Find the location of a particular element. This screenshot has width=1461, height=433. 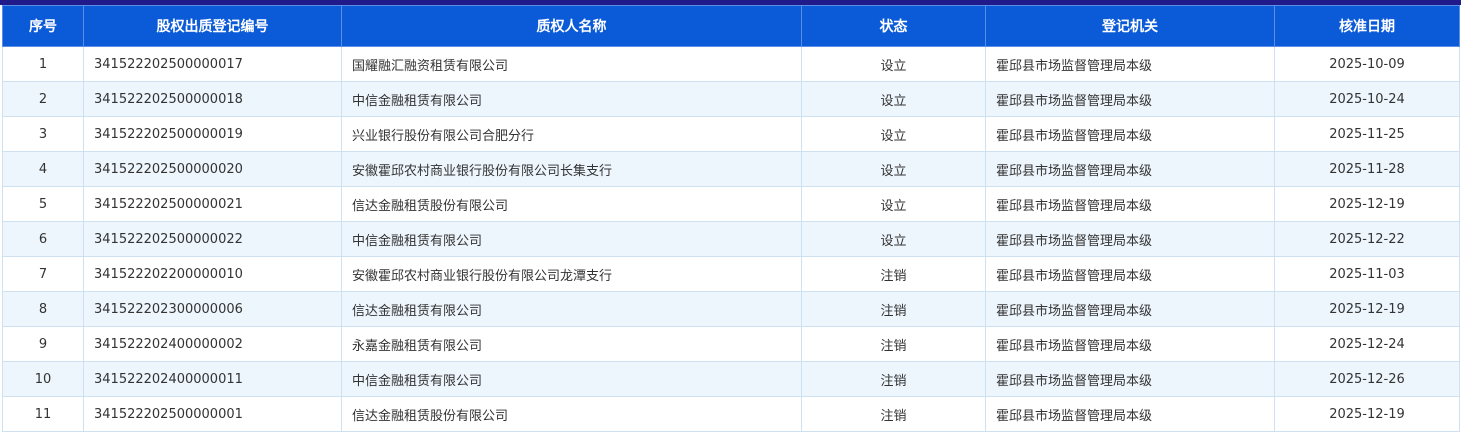

index-cell: 3 is located at coordinates (43, 134).